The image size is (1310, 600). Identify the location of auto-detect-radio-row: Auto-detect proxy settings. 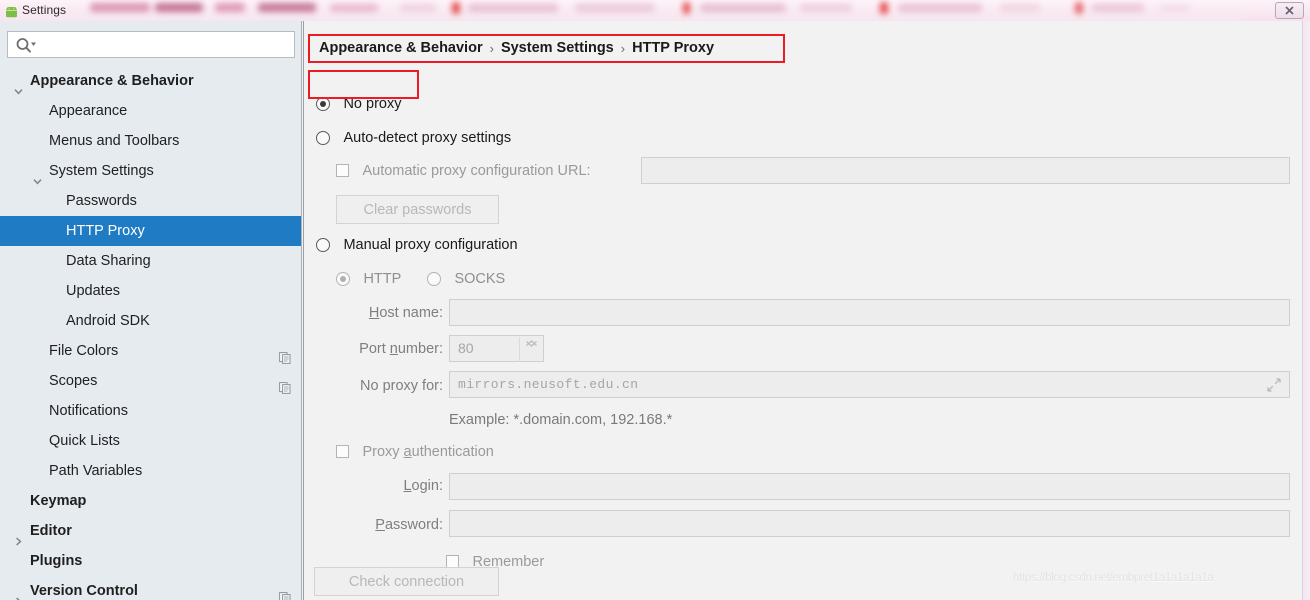
(413, 138).